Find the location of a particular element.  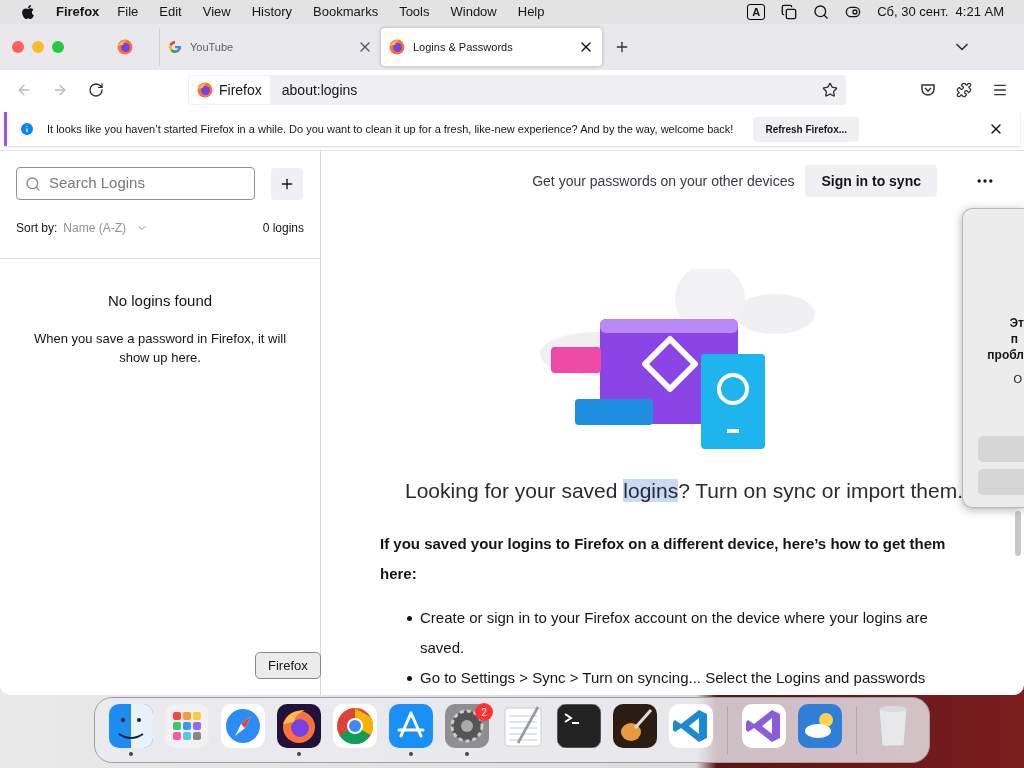

search-input: Search Logins is located at coordinates (147, 183).